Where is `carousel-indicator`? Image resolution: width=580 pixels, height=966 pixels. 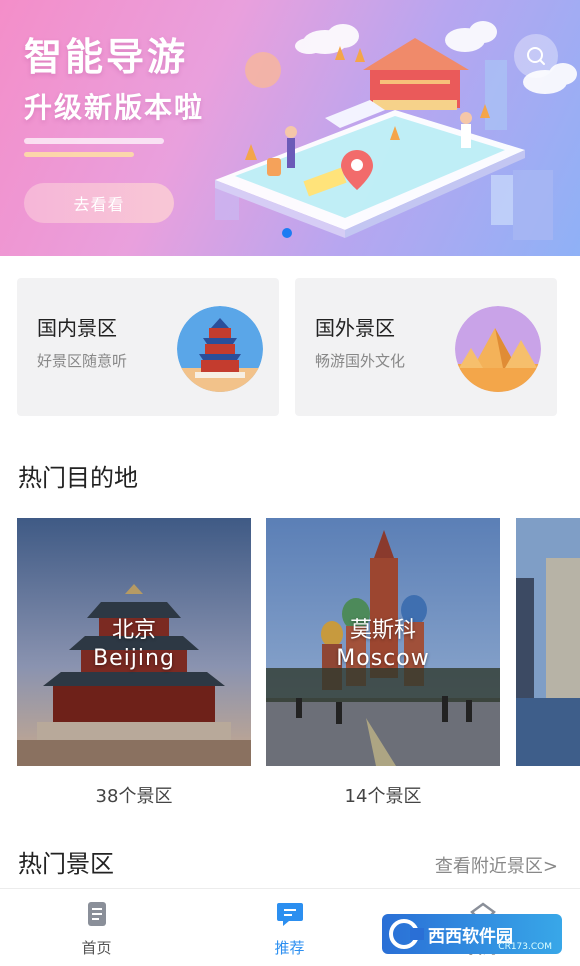 carousel-indicator is located at coordinates (287, 233).